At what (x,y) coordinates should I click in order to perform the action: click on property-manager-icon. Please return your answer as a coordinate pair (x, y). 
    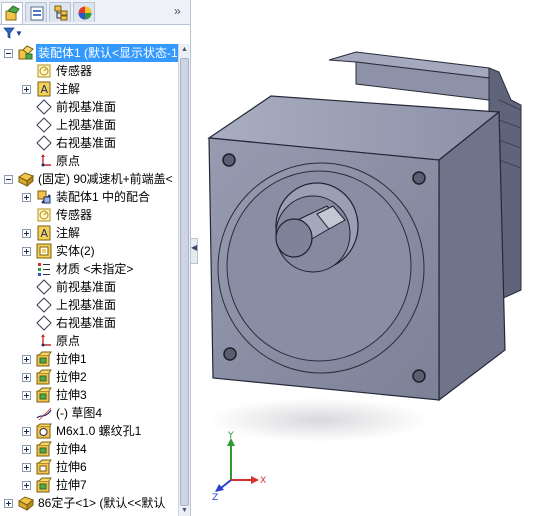
    Looking at the image, I should click on (37, 13).